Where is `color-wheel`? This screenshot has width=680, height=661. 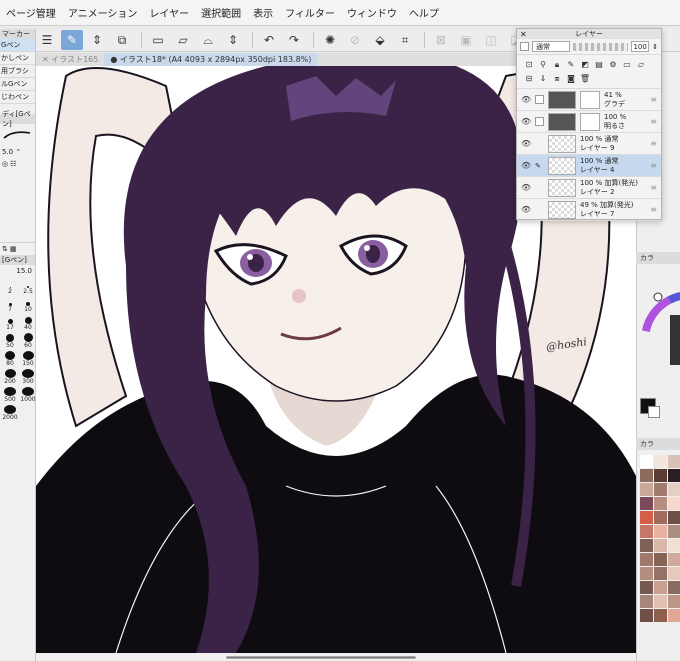 color-wheel is located at coordinates (660, 340).